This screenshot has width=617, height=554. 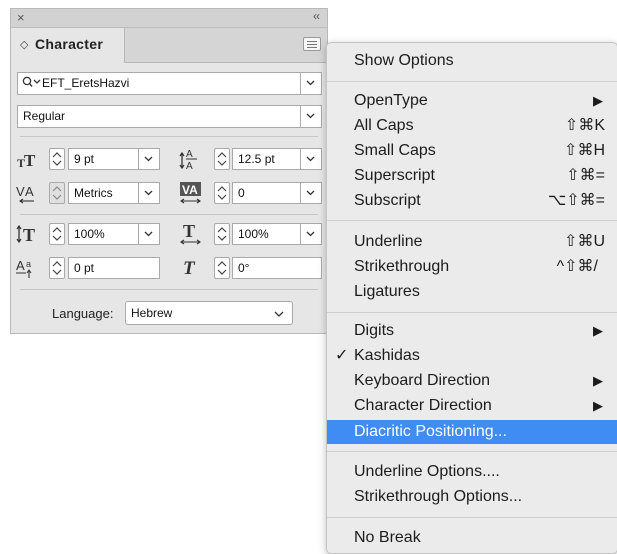 What do you see at coordinates (472, 101) in the screenshot?
I see `menu-item-opentype: OpenType ▶` at bounding box center [472, 101].